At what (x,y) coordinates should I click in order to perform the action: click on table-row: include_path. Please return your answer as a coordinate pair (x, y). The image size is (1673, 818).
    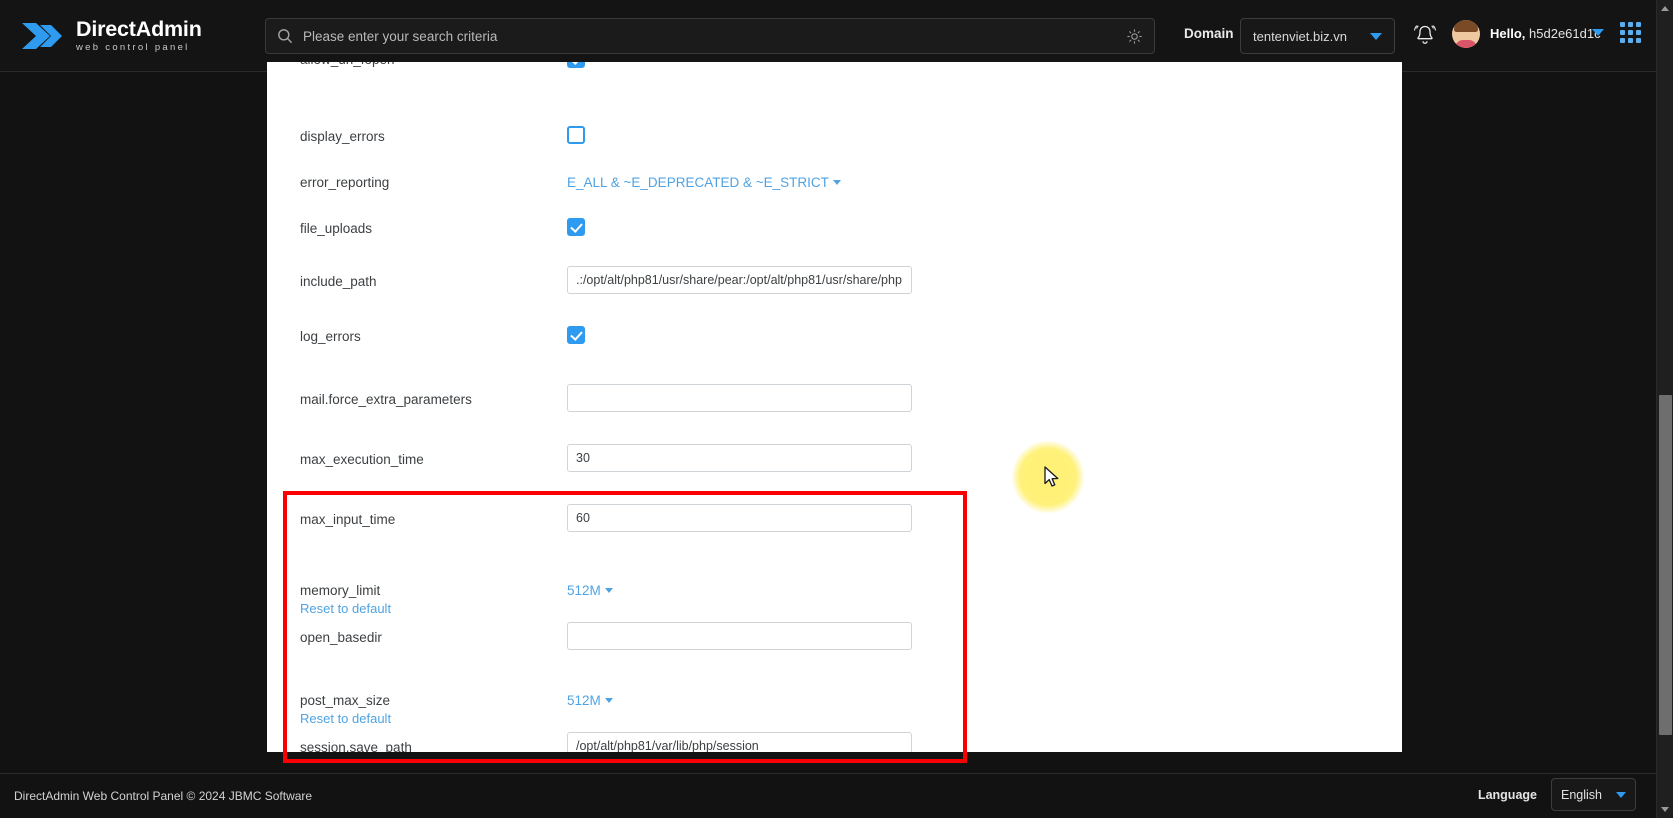
    Looking at the image, I should click on (834, 289).